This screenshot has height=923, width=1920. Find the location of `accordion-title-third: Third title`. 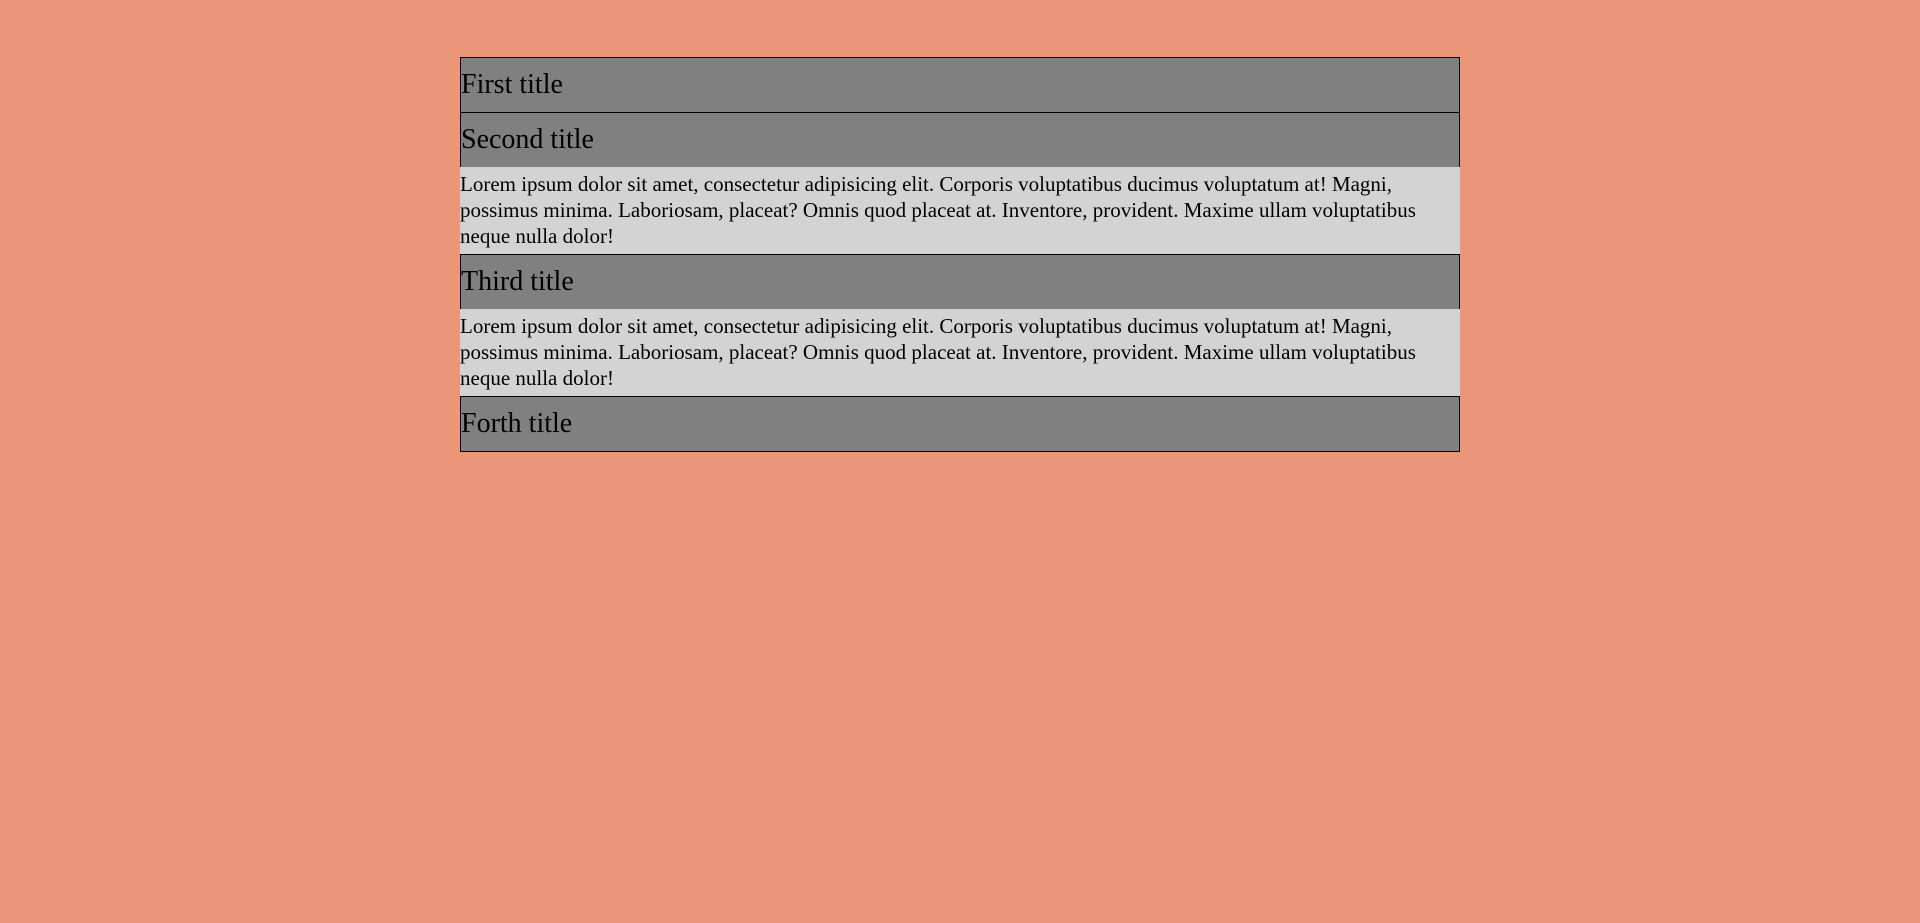

accordion-title-third: Third title is located at coordinates (960, 282).